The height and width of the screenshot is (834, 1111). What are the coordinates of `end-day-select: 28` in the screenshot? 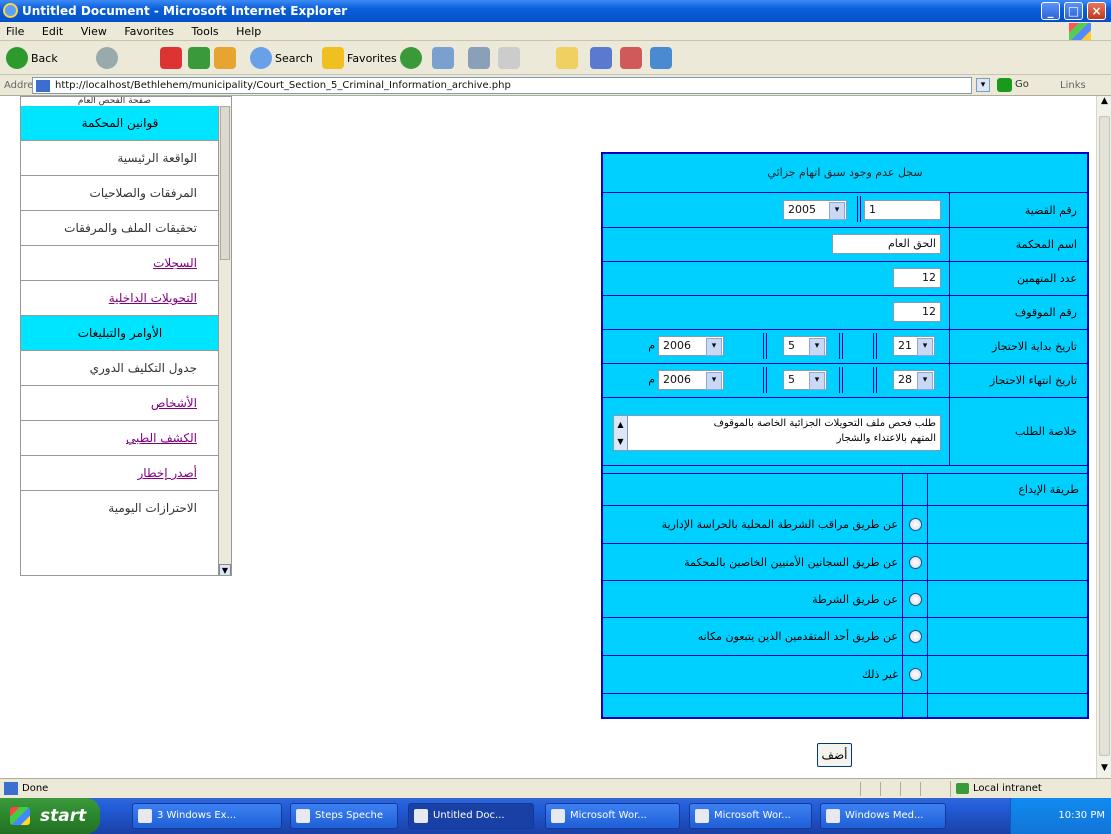 It's located at (914, 380).